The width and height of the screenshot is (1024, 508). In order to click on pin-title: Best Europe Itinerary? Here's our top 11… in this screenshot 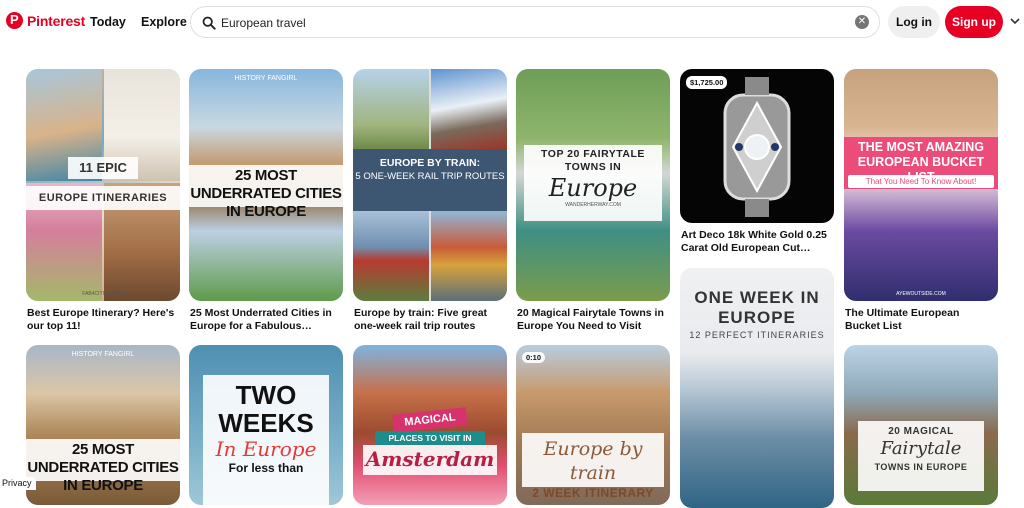, I will do `click(103, 320)`.